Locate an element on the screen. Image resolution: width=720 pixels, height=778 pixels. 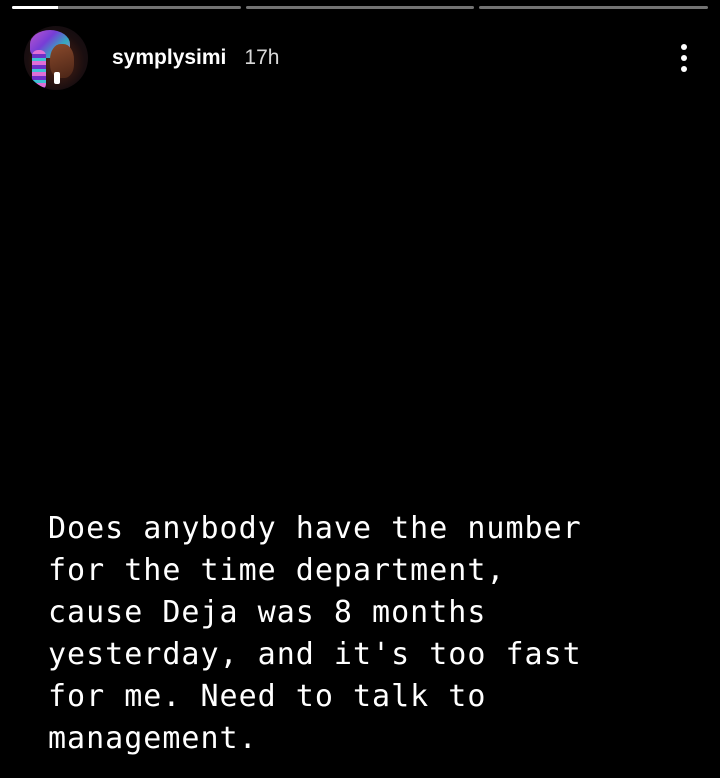
caption-line: for me. Need to talk to is located at coordinates (267, 696).